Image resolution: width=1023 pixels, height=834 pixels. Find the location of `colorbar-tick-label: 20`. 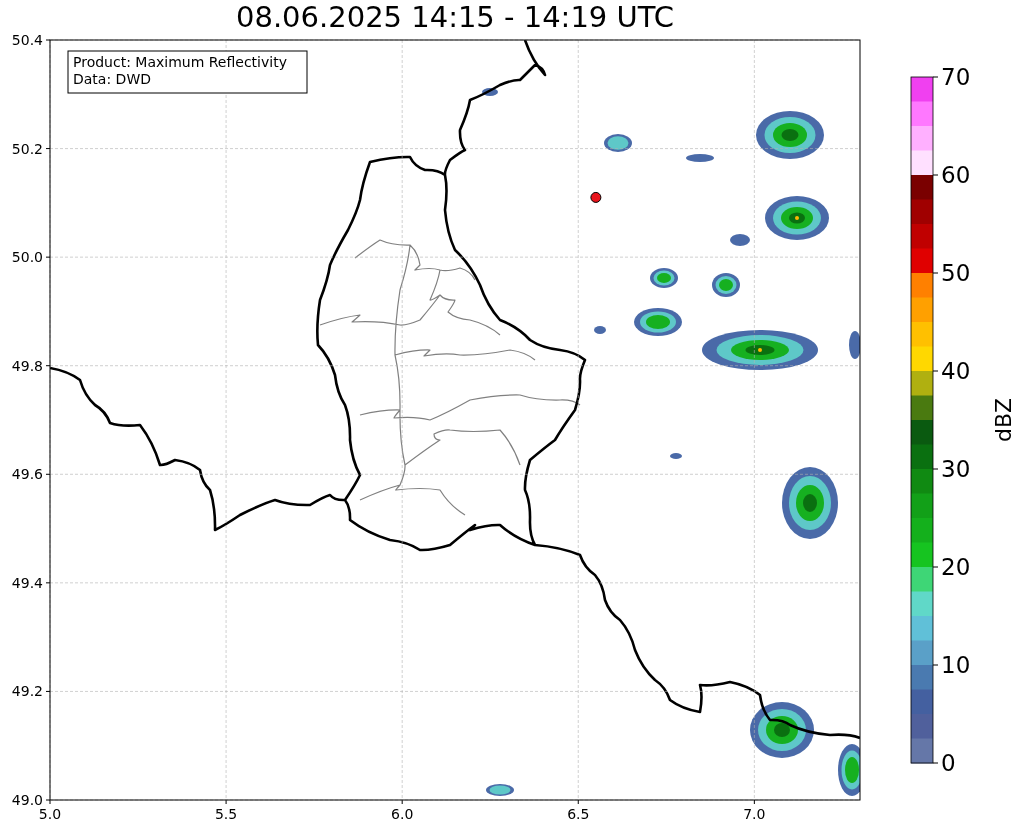

colorbar-tick-label: 20 is located at coordinates (956, 567).